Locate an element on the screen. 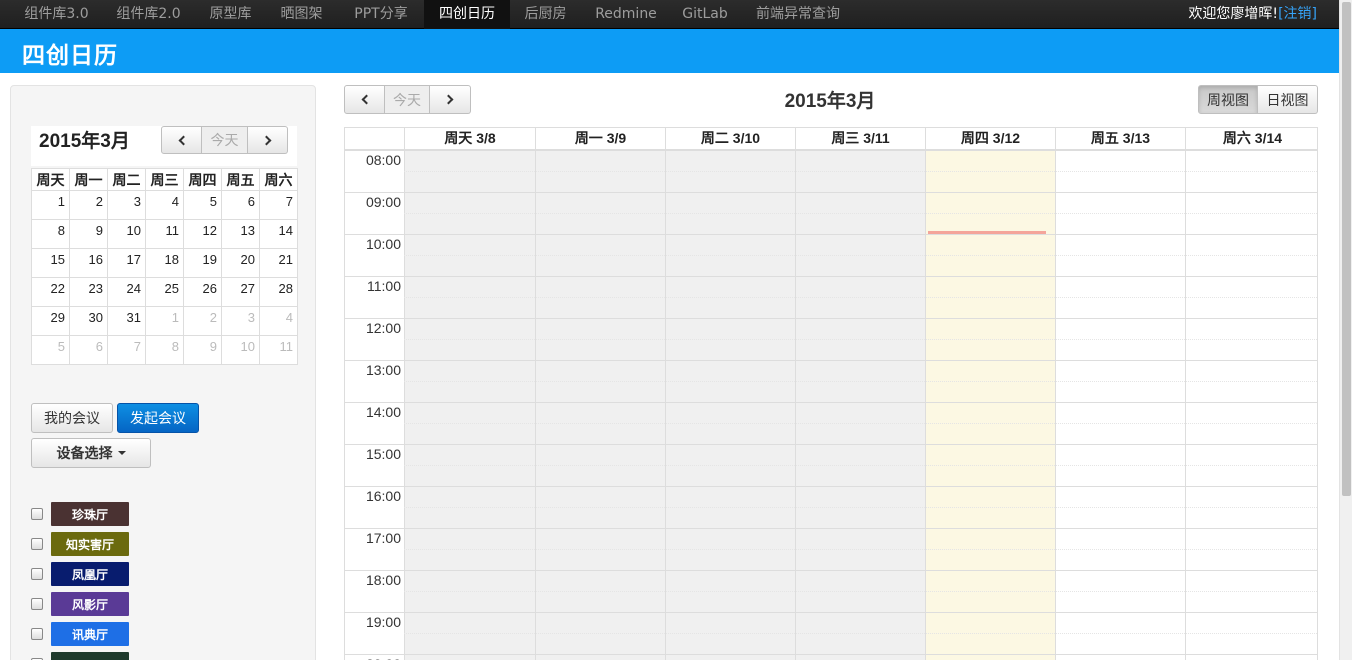 Image resolution: width=1352 pixels, height=660 pixels. nav-item-error-query: 前端异常查询 is located at coordinates (798, 14).